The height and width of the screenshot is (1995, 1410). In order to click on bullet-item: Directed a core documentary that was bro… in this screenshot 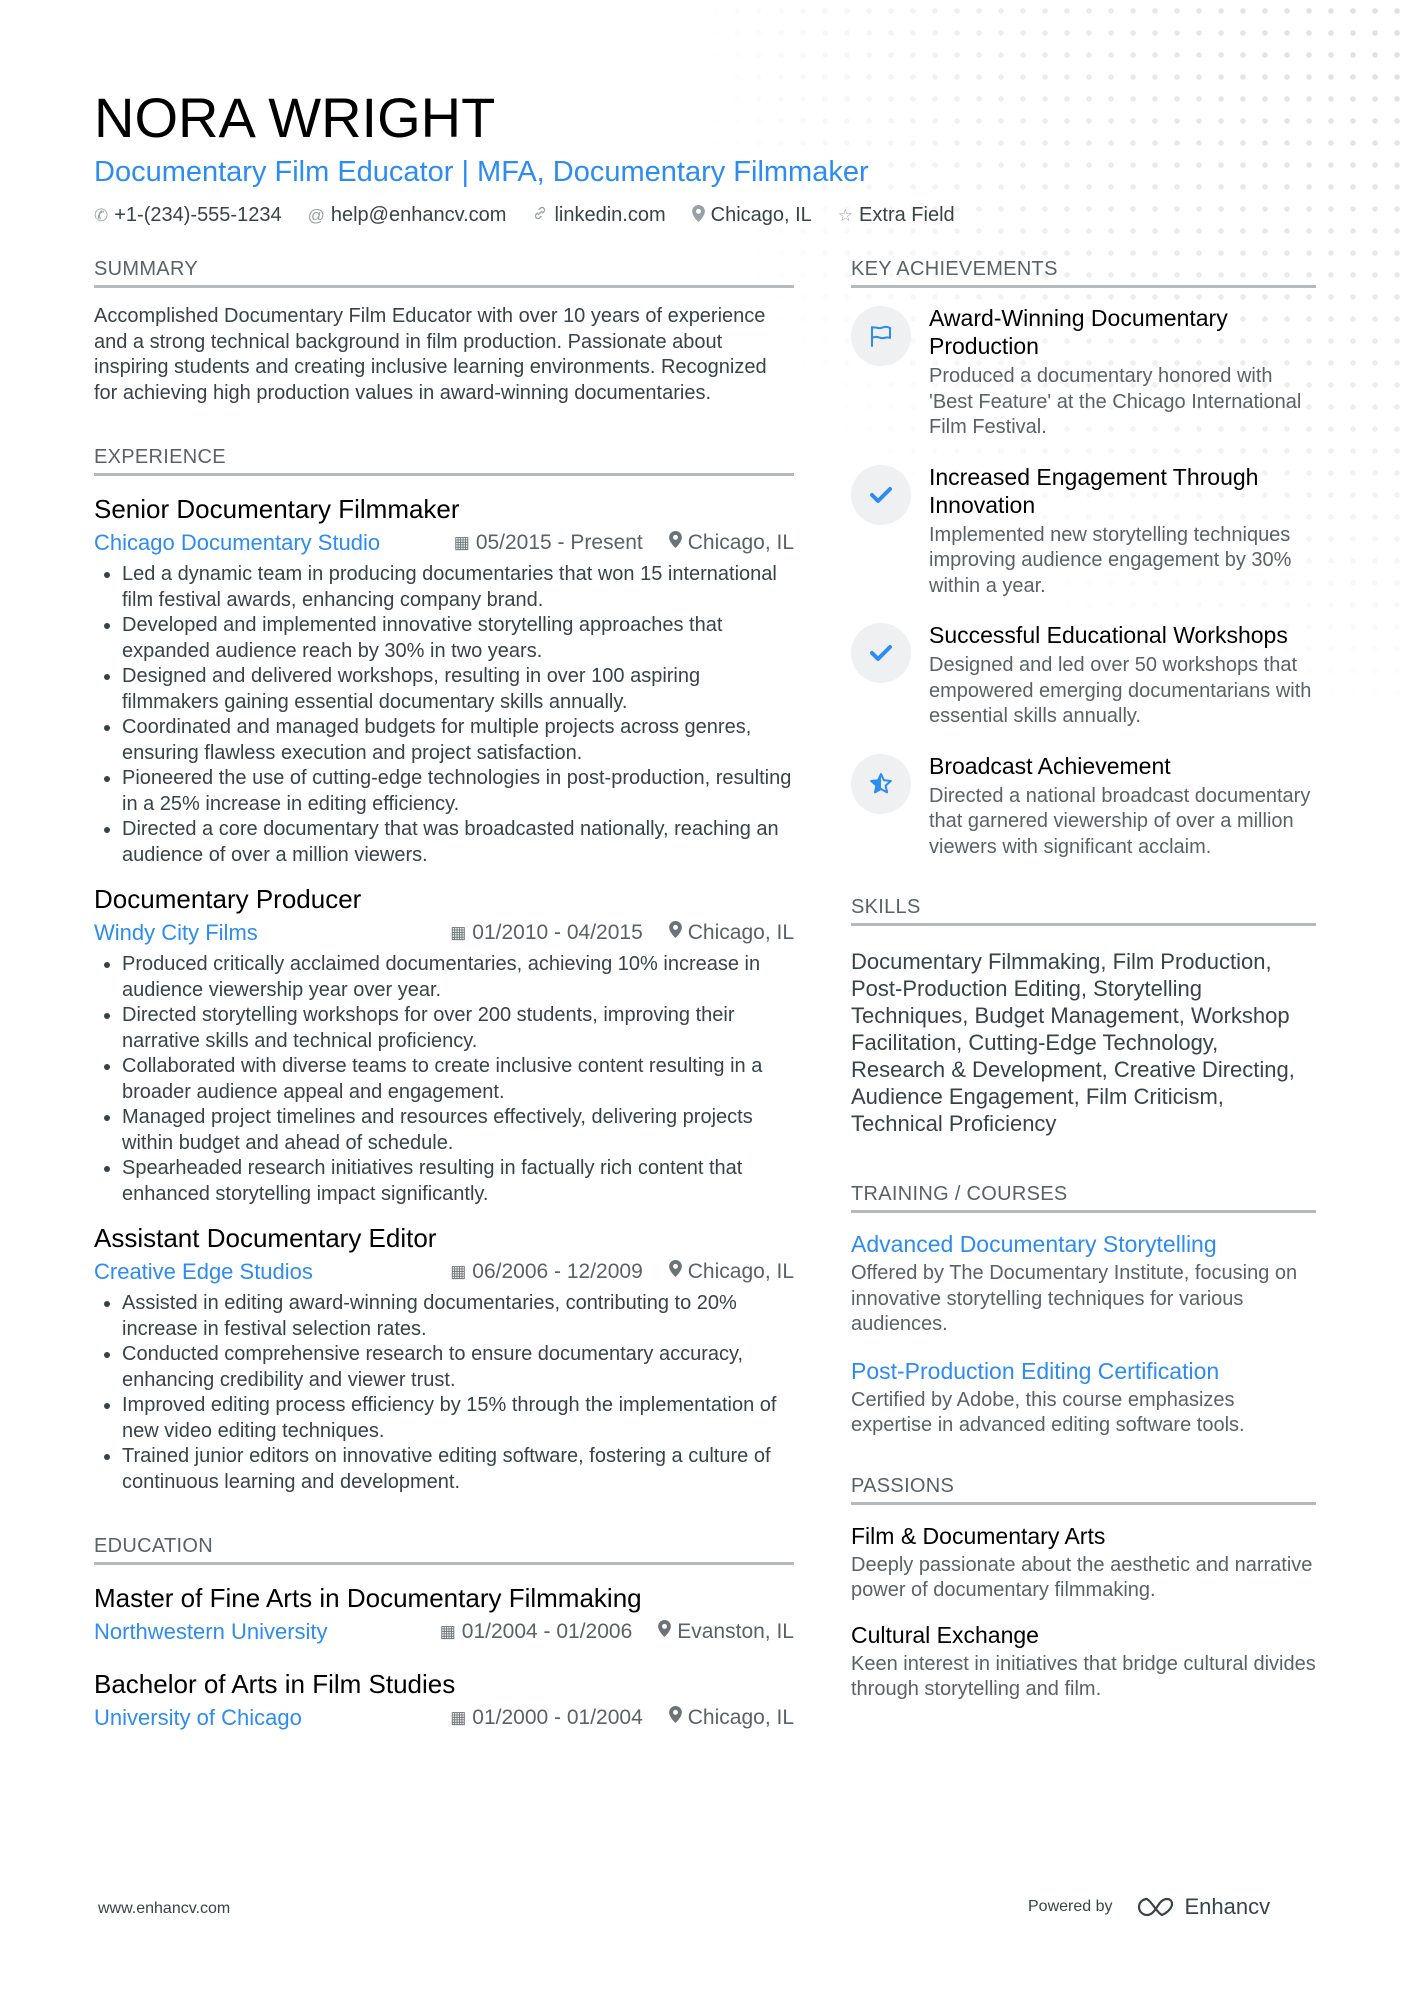, I will do `click(458, 842)`.